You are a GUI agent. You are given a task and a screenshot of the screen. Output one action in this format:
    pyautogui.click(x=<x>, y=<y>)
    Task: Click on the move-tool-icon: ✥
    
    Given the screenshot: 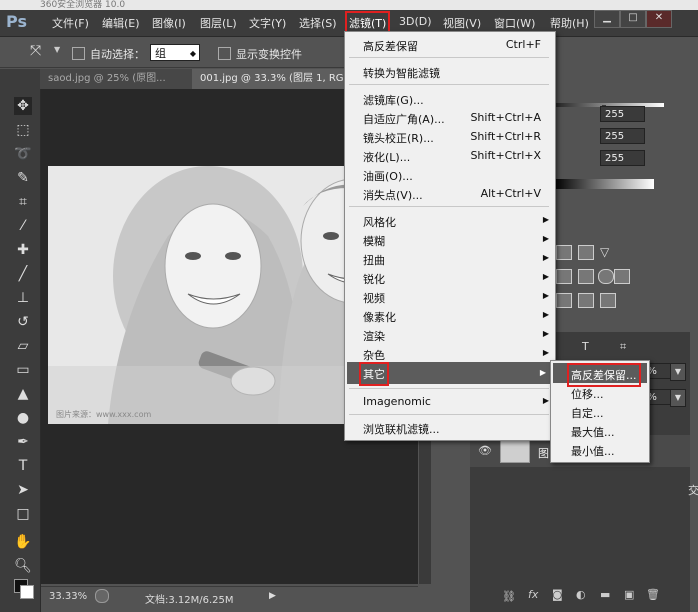 What is the action you would take?
    pyautogui.click(x=23, y=106)
    